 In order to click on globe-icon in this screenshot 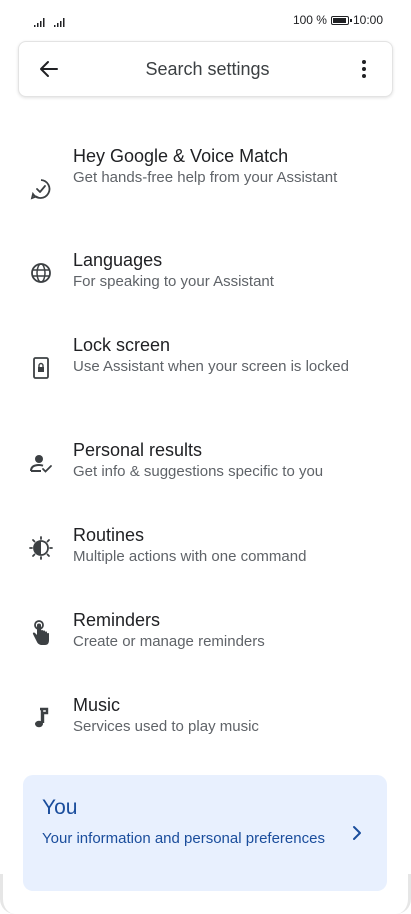, I will do `click(41, 273)`.